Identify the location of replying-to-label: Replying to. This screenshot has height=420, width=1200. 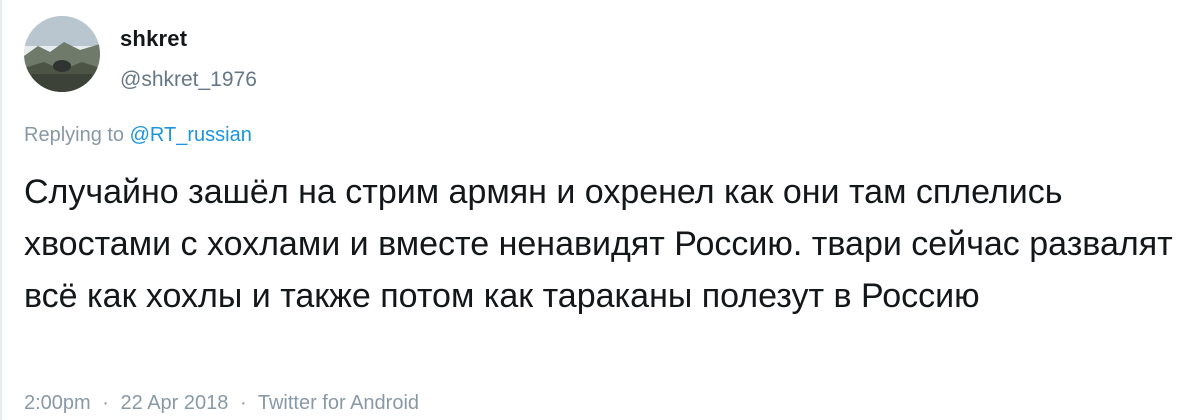
(74, 135).